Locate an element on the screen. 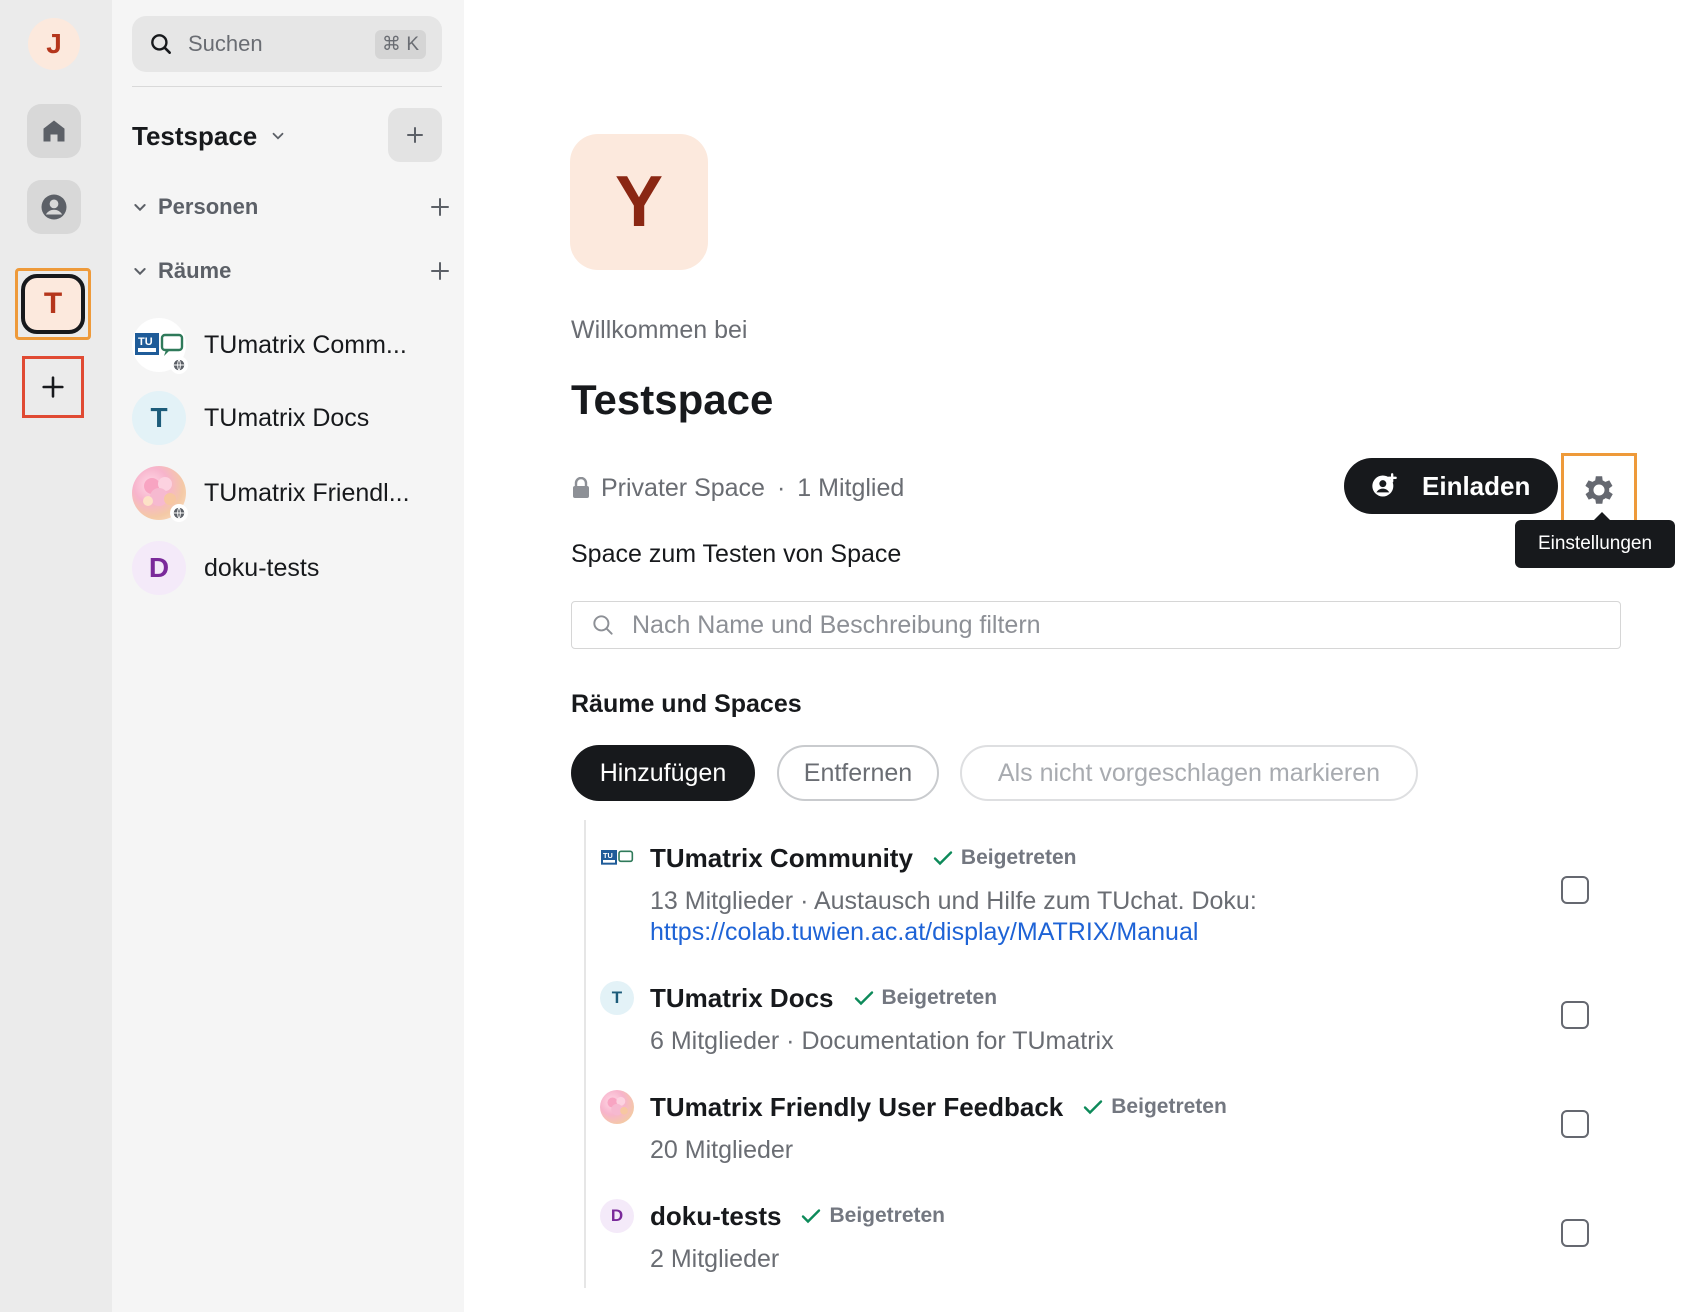  home-button is located at coordinates (54, 131).